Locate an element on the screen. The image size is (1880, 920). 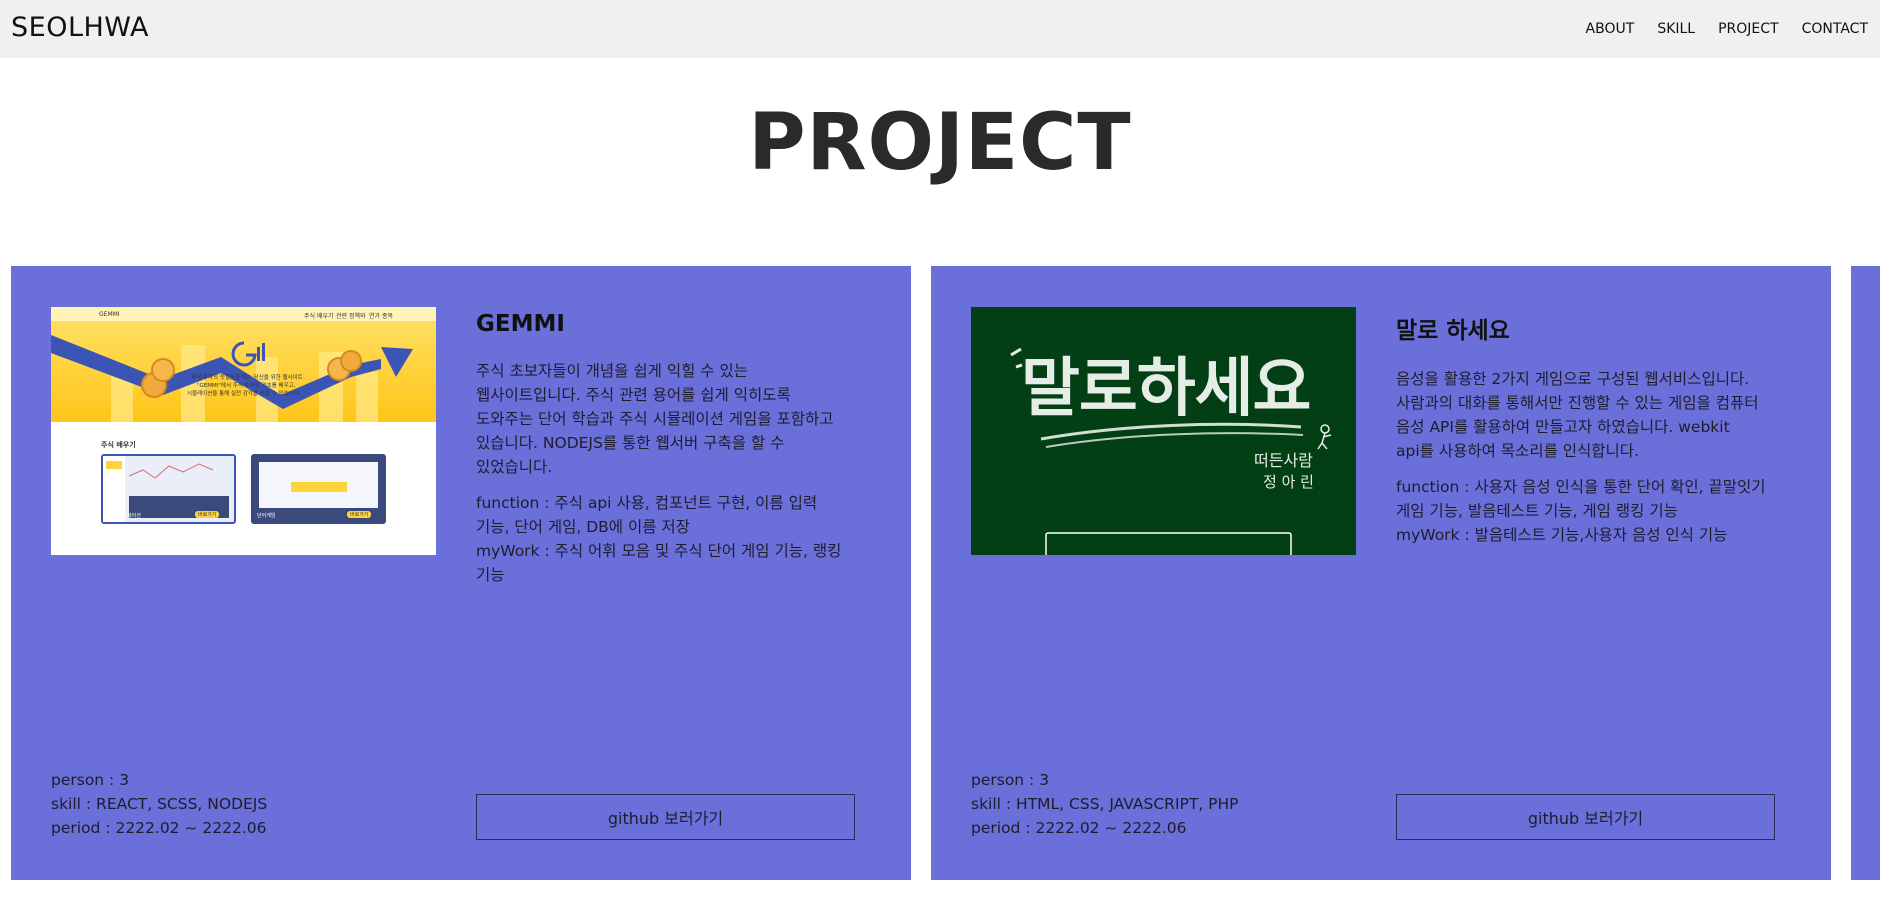
github-button-mallo: github 보러가기 is located at coordinates (1585, 817).